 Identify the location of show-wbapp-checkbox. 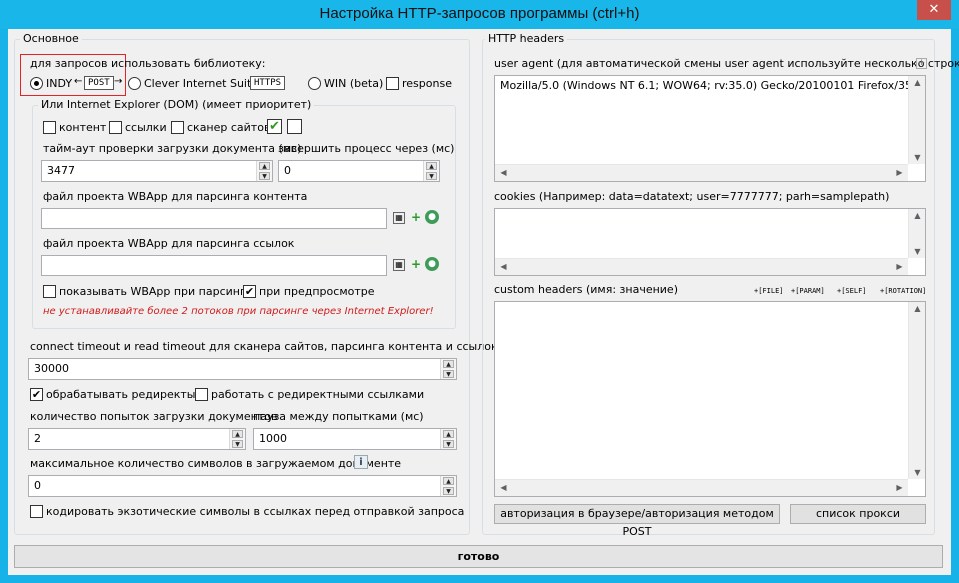
(49, 291).